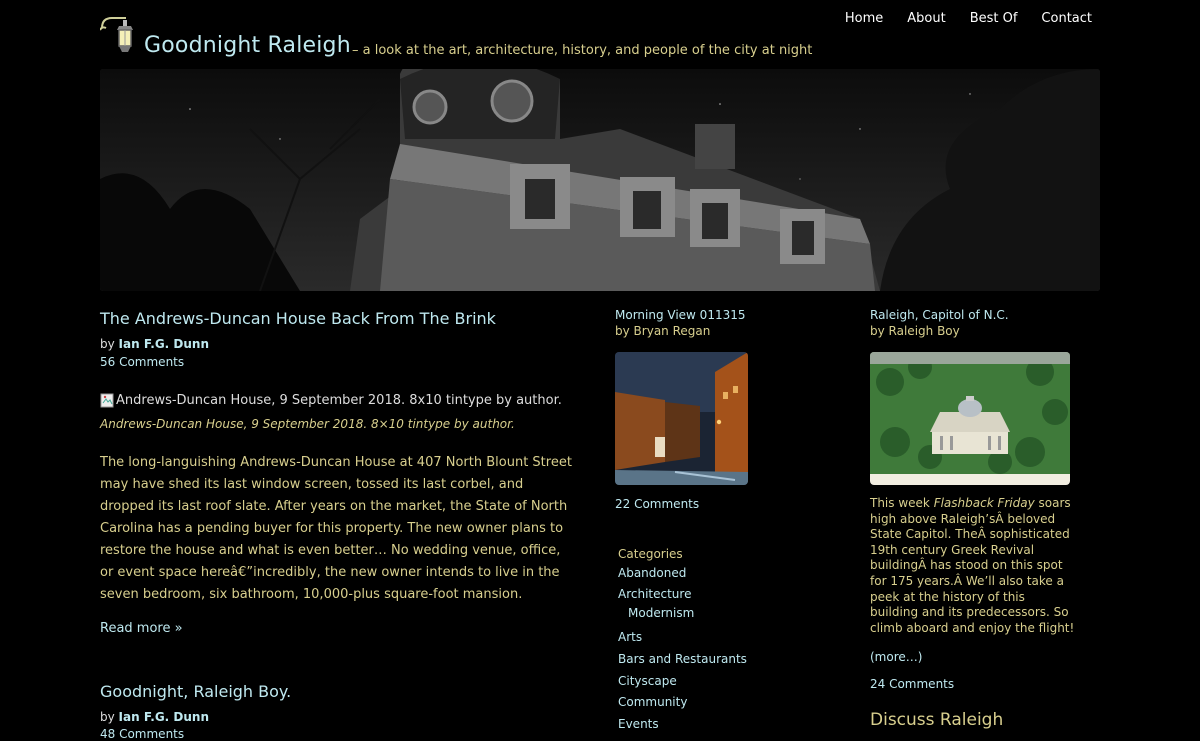  What do you see at coordinates (926, 18) in the screenshot?
I see `nav-about: About` at bounding box center [926, 18].